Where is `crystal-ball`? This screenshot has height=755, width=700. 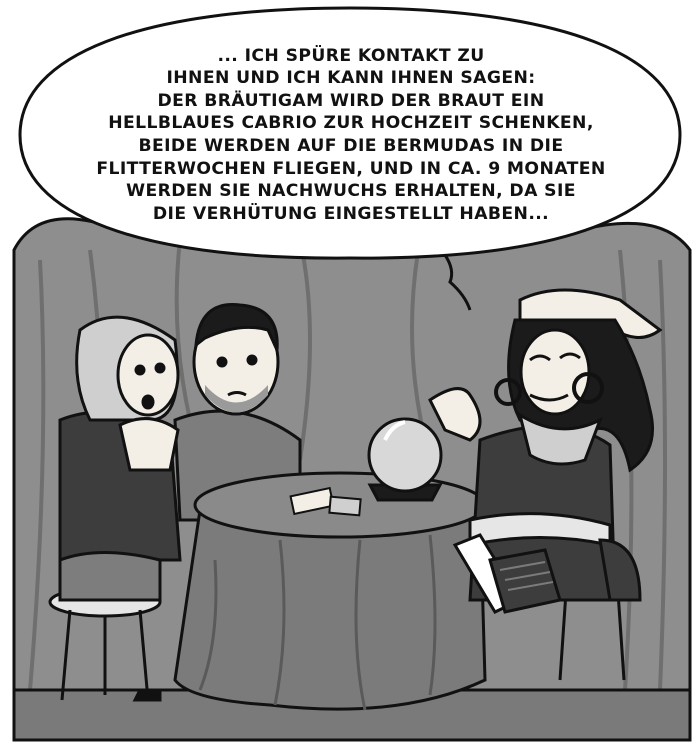 crystal-ball is located at coordinates (405, 459).